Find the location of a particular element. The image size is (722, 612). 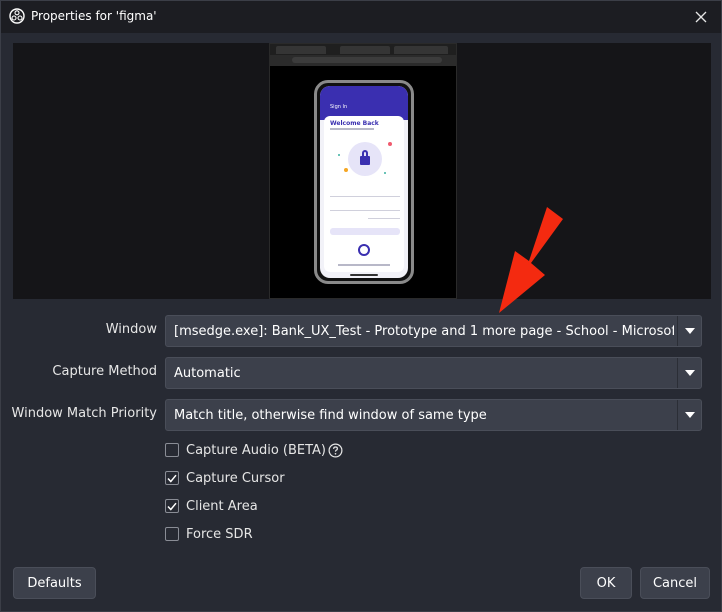

window-title: Properties for 'figma' is located at coordinates (94, 16).